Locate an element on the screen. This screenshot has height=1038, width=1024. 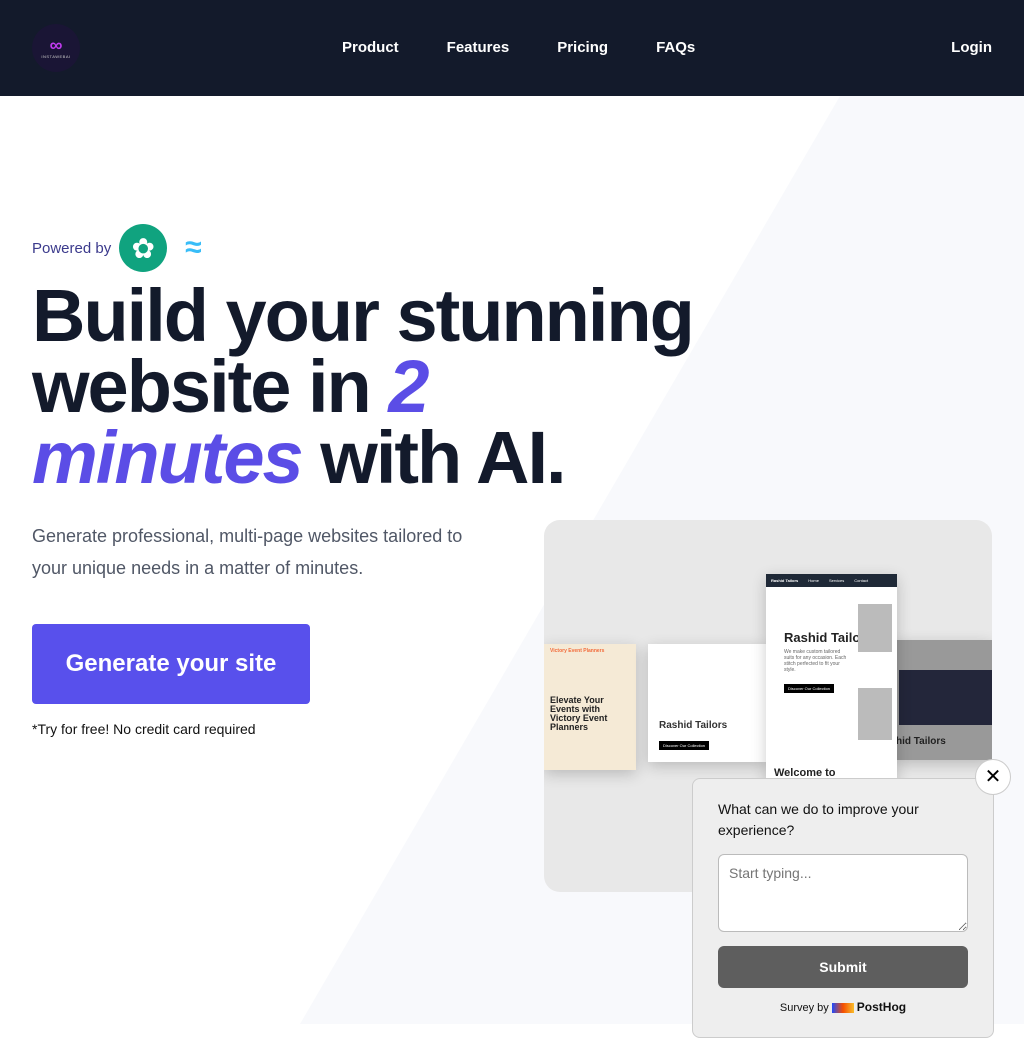
nav-pricing: Pricing is located at coordinates (582, 47).